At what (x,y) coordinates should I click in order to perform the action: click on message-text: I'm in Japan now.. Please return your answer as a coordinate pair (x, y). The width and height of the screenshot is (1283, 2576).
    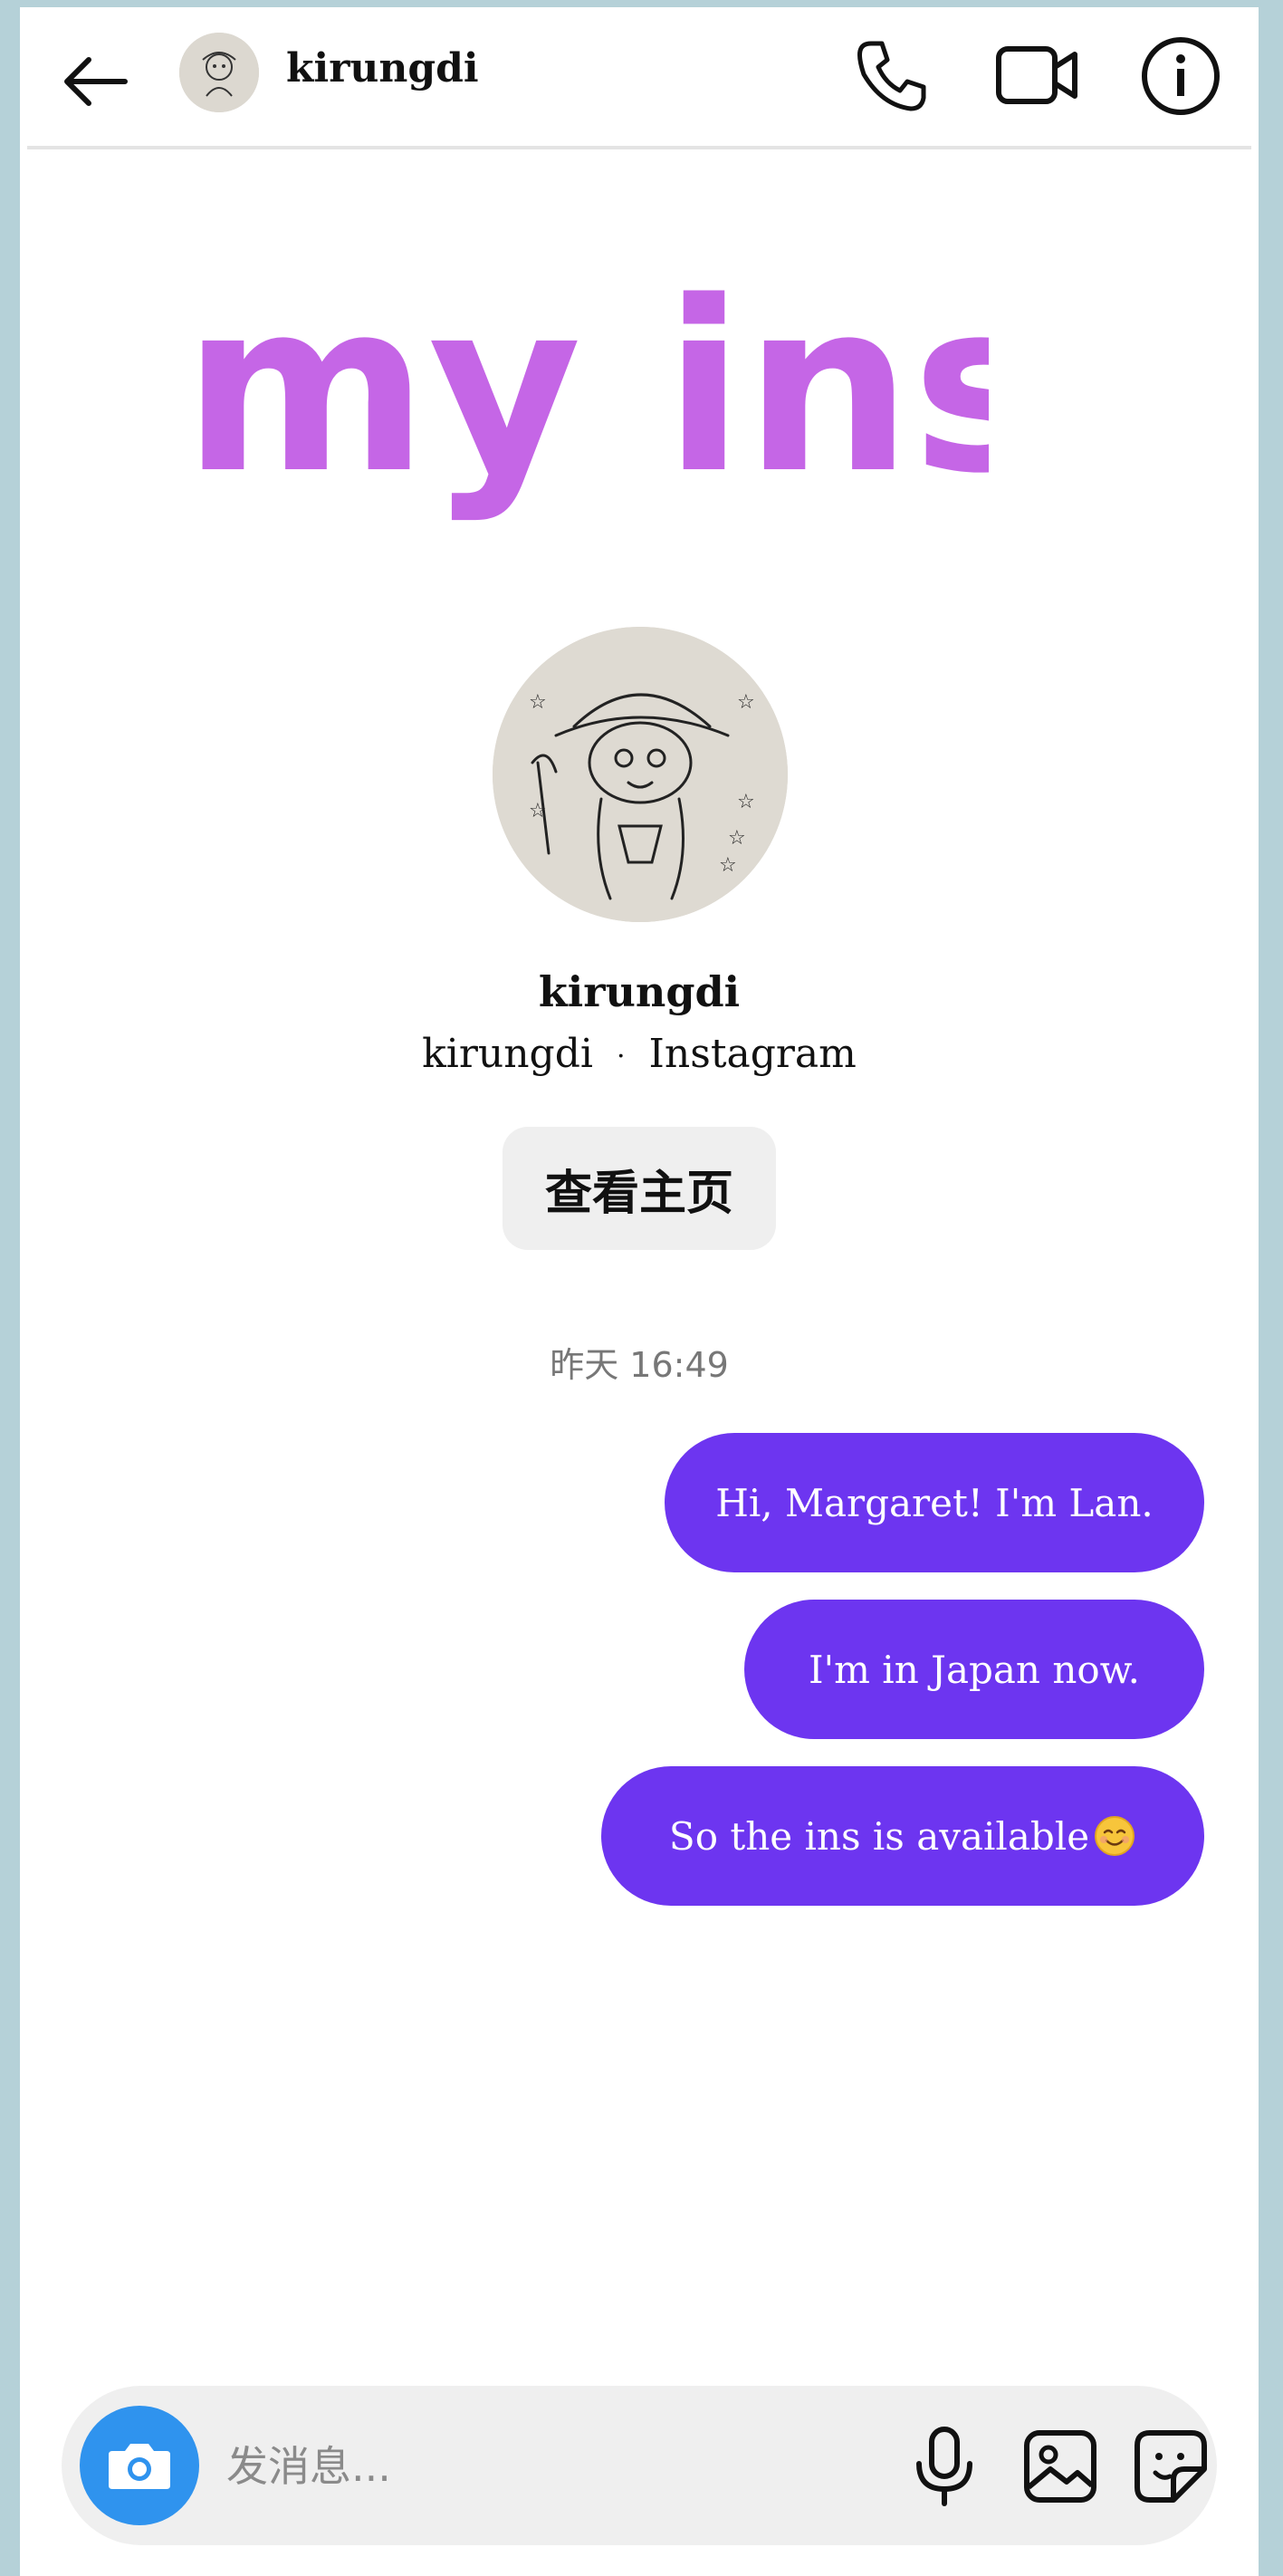
    Looking at the image, I should click on (974, 1669).